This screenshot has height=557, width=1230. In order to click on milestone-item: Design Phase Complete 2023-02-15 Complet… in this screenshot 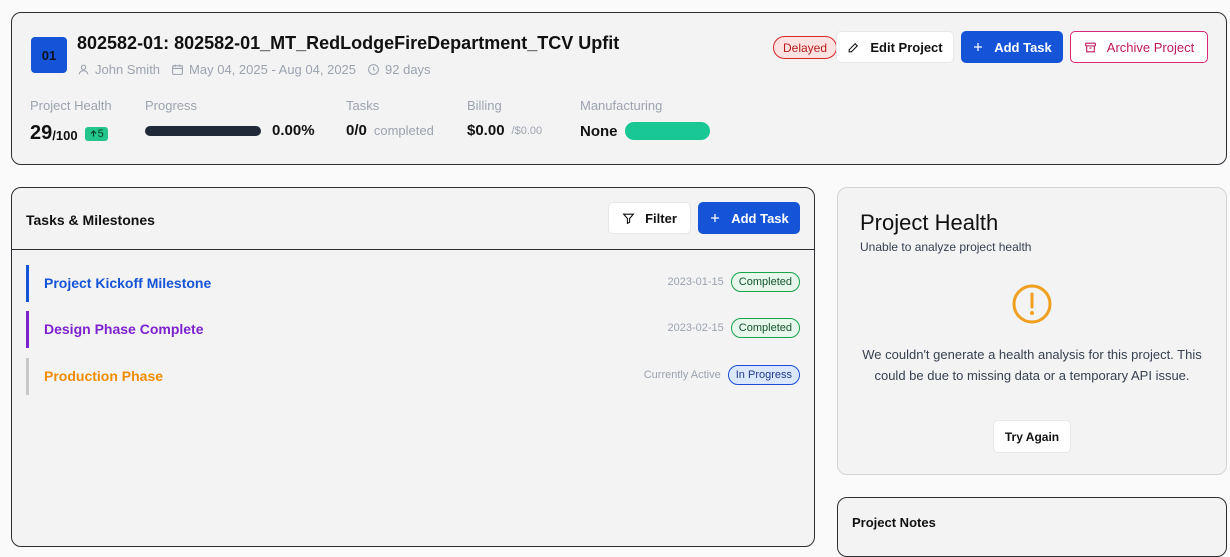, I will do `click(413, 329)`.